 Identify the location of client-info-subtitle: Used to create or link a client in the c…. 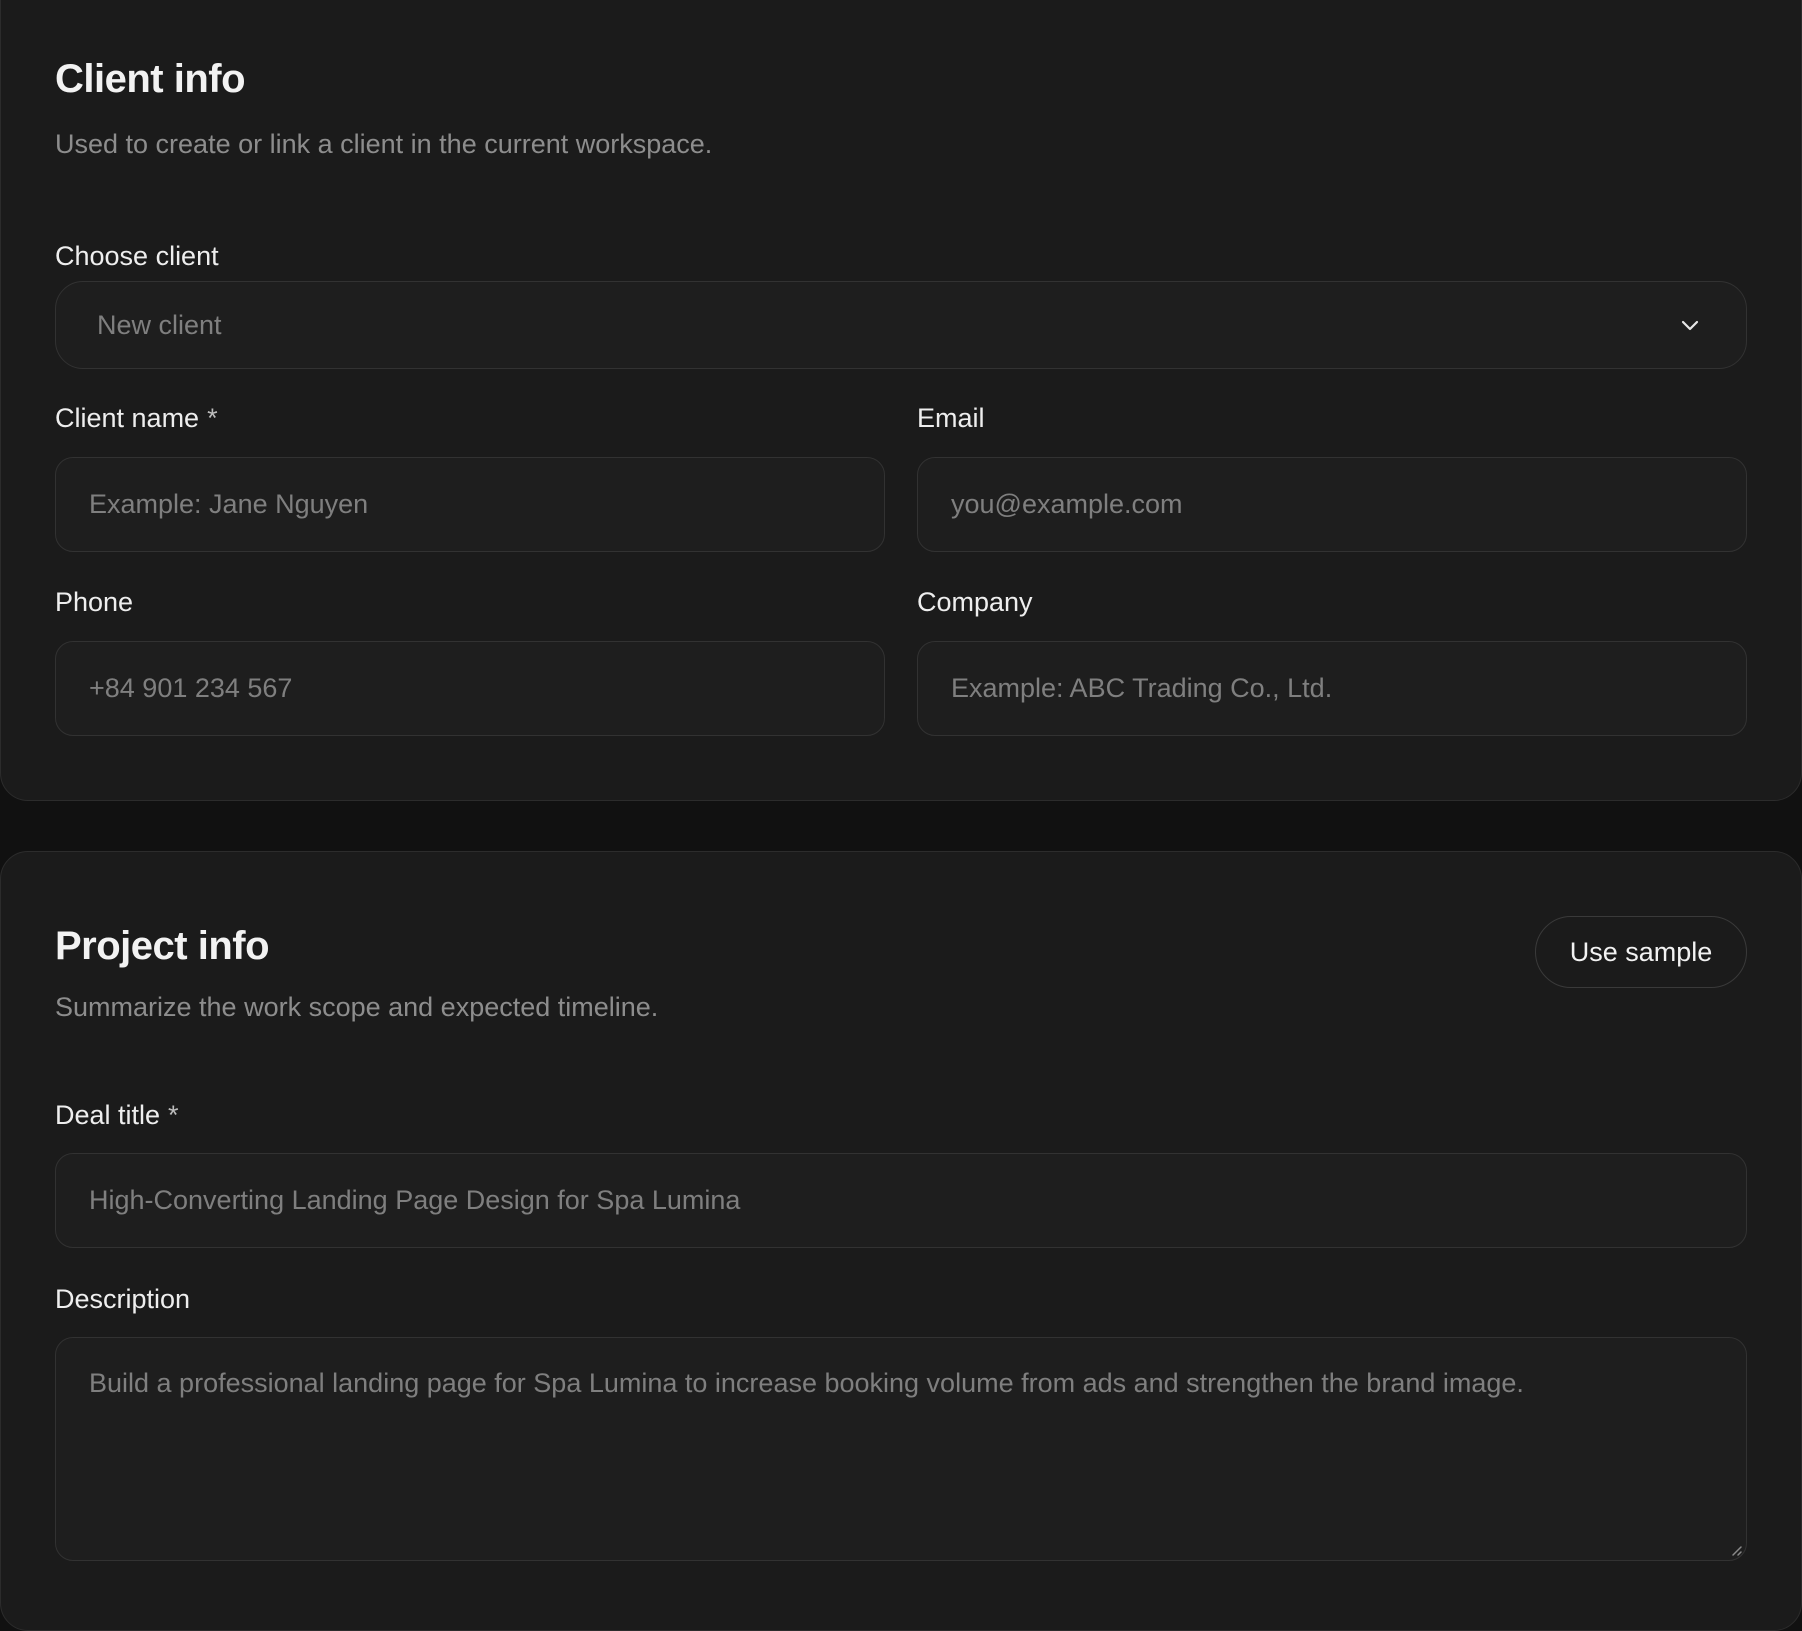
(384, 144).